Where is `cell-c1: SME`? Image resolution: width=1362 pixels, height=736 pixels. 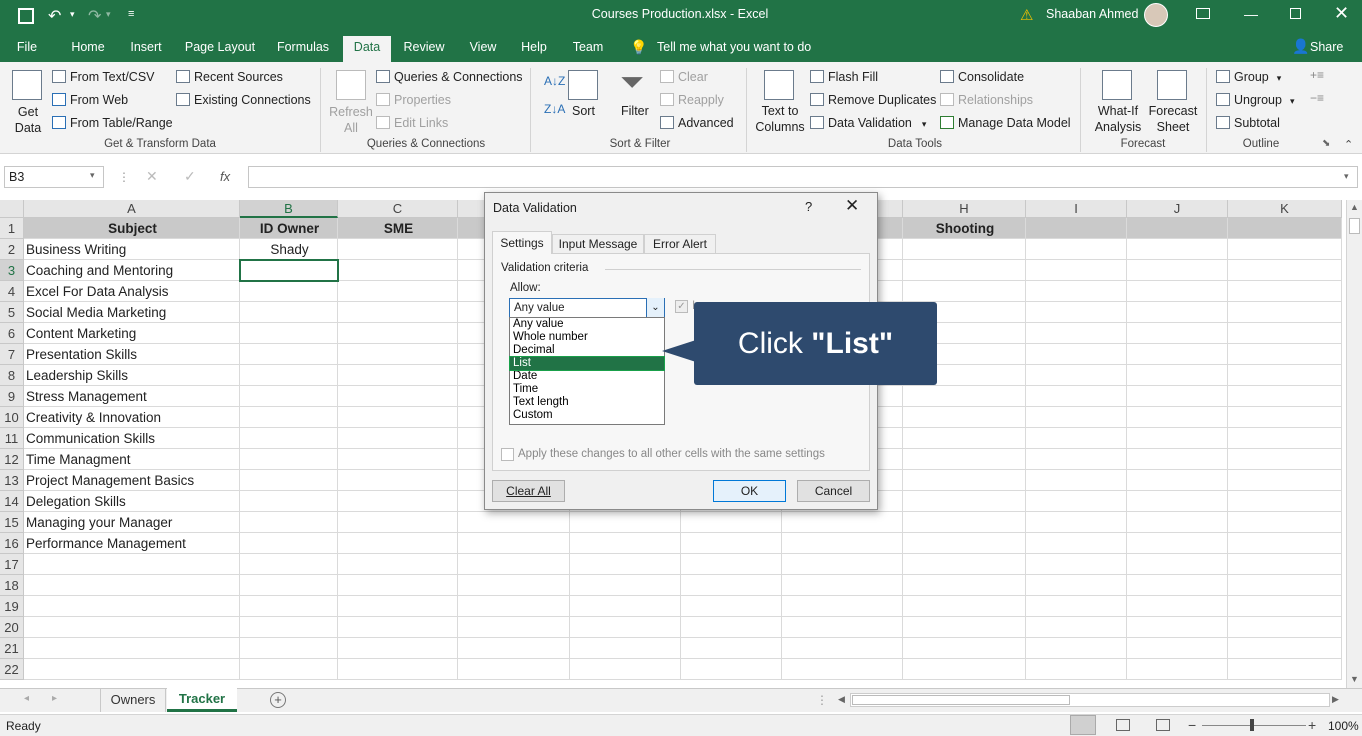 cell-c1: SME is located at coordinates (398, 228).